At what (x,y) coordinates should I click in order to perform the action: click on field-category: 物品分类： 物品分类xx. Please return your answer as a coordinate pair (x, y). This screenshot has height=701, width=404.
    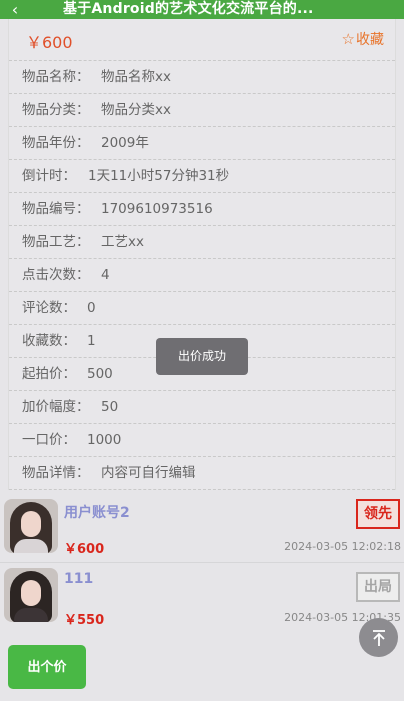
    Looking at the image, I should click on (202, 110).